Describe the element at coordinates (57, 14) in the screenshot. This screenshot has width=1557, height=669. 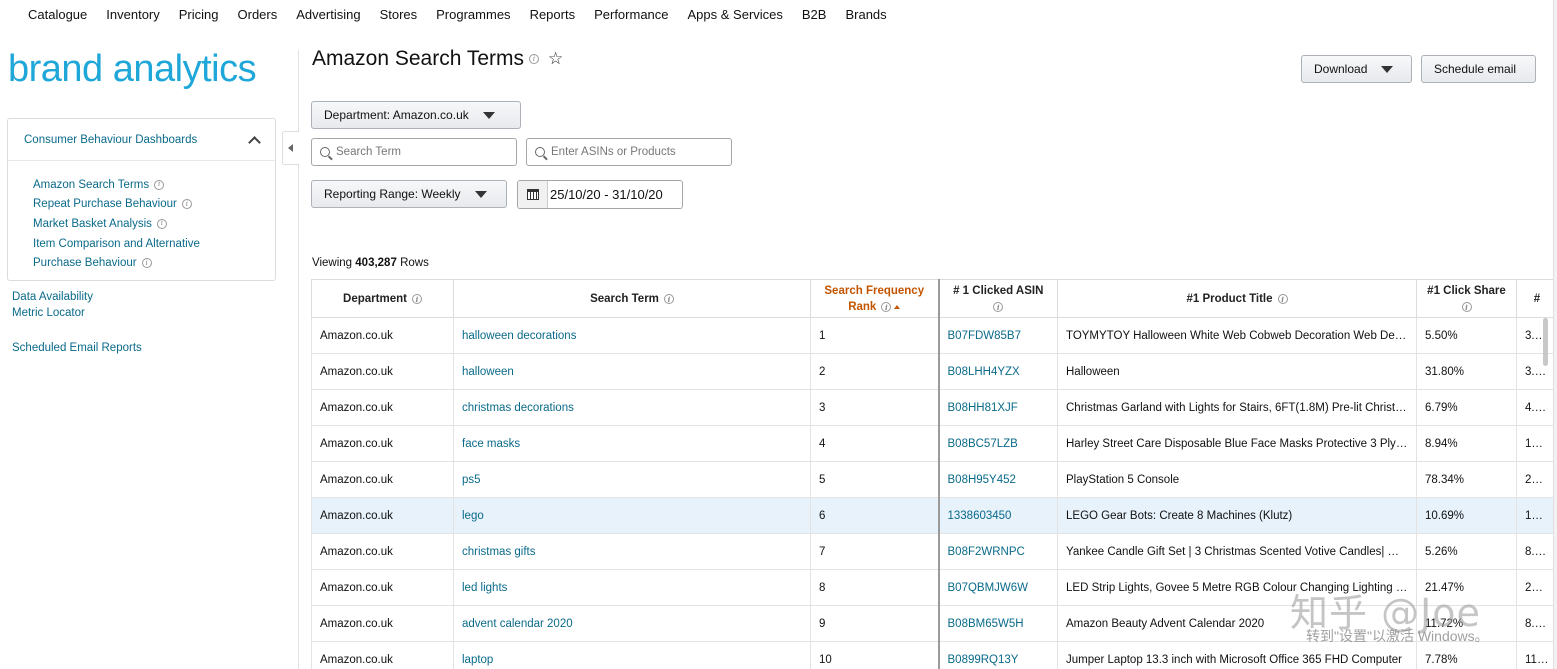
I see `nav-catalogue: Catalogue` at that location.